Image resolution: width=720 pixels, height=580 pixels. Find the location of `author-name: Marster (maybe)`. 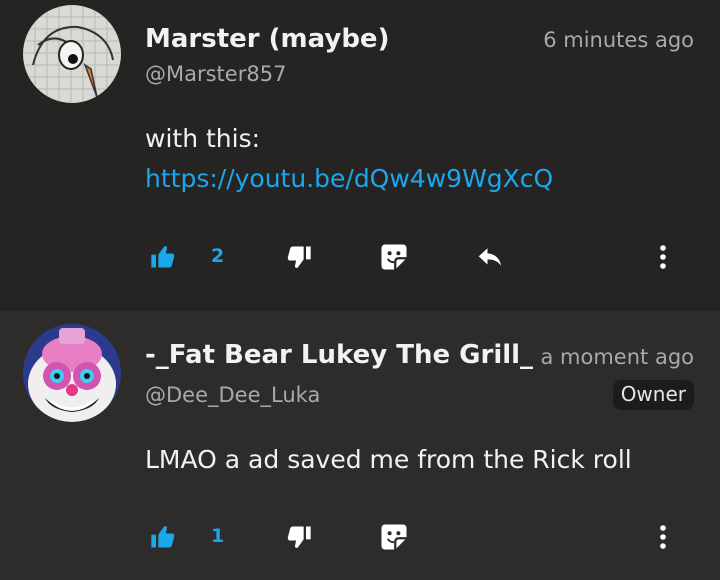

author-name: Marster (maybe) is located at coordinates (267, 39).